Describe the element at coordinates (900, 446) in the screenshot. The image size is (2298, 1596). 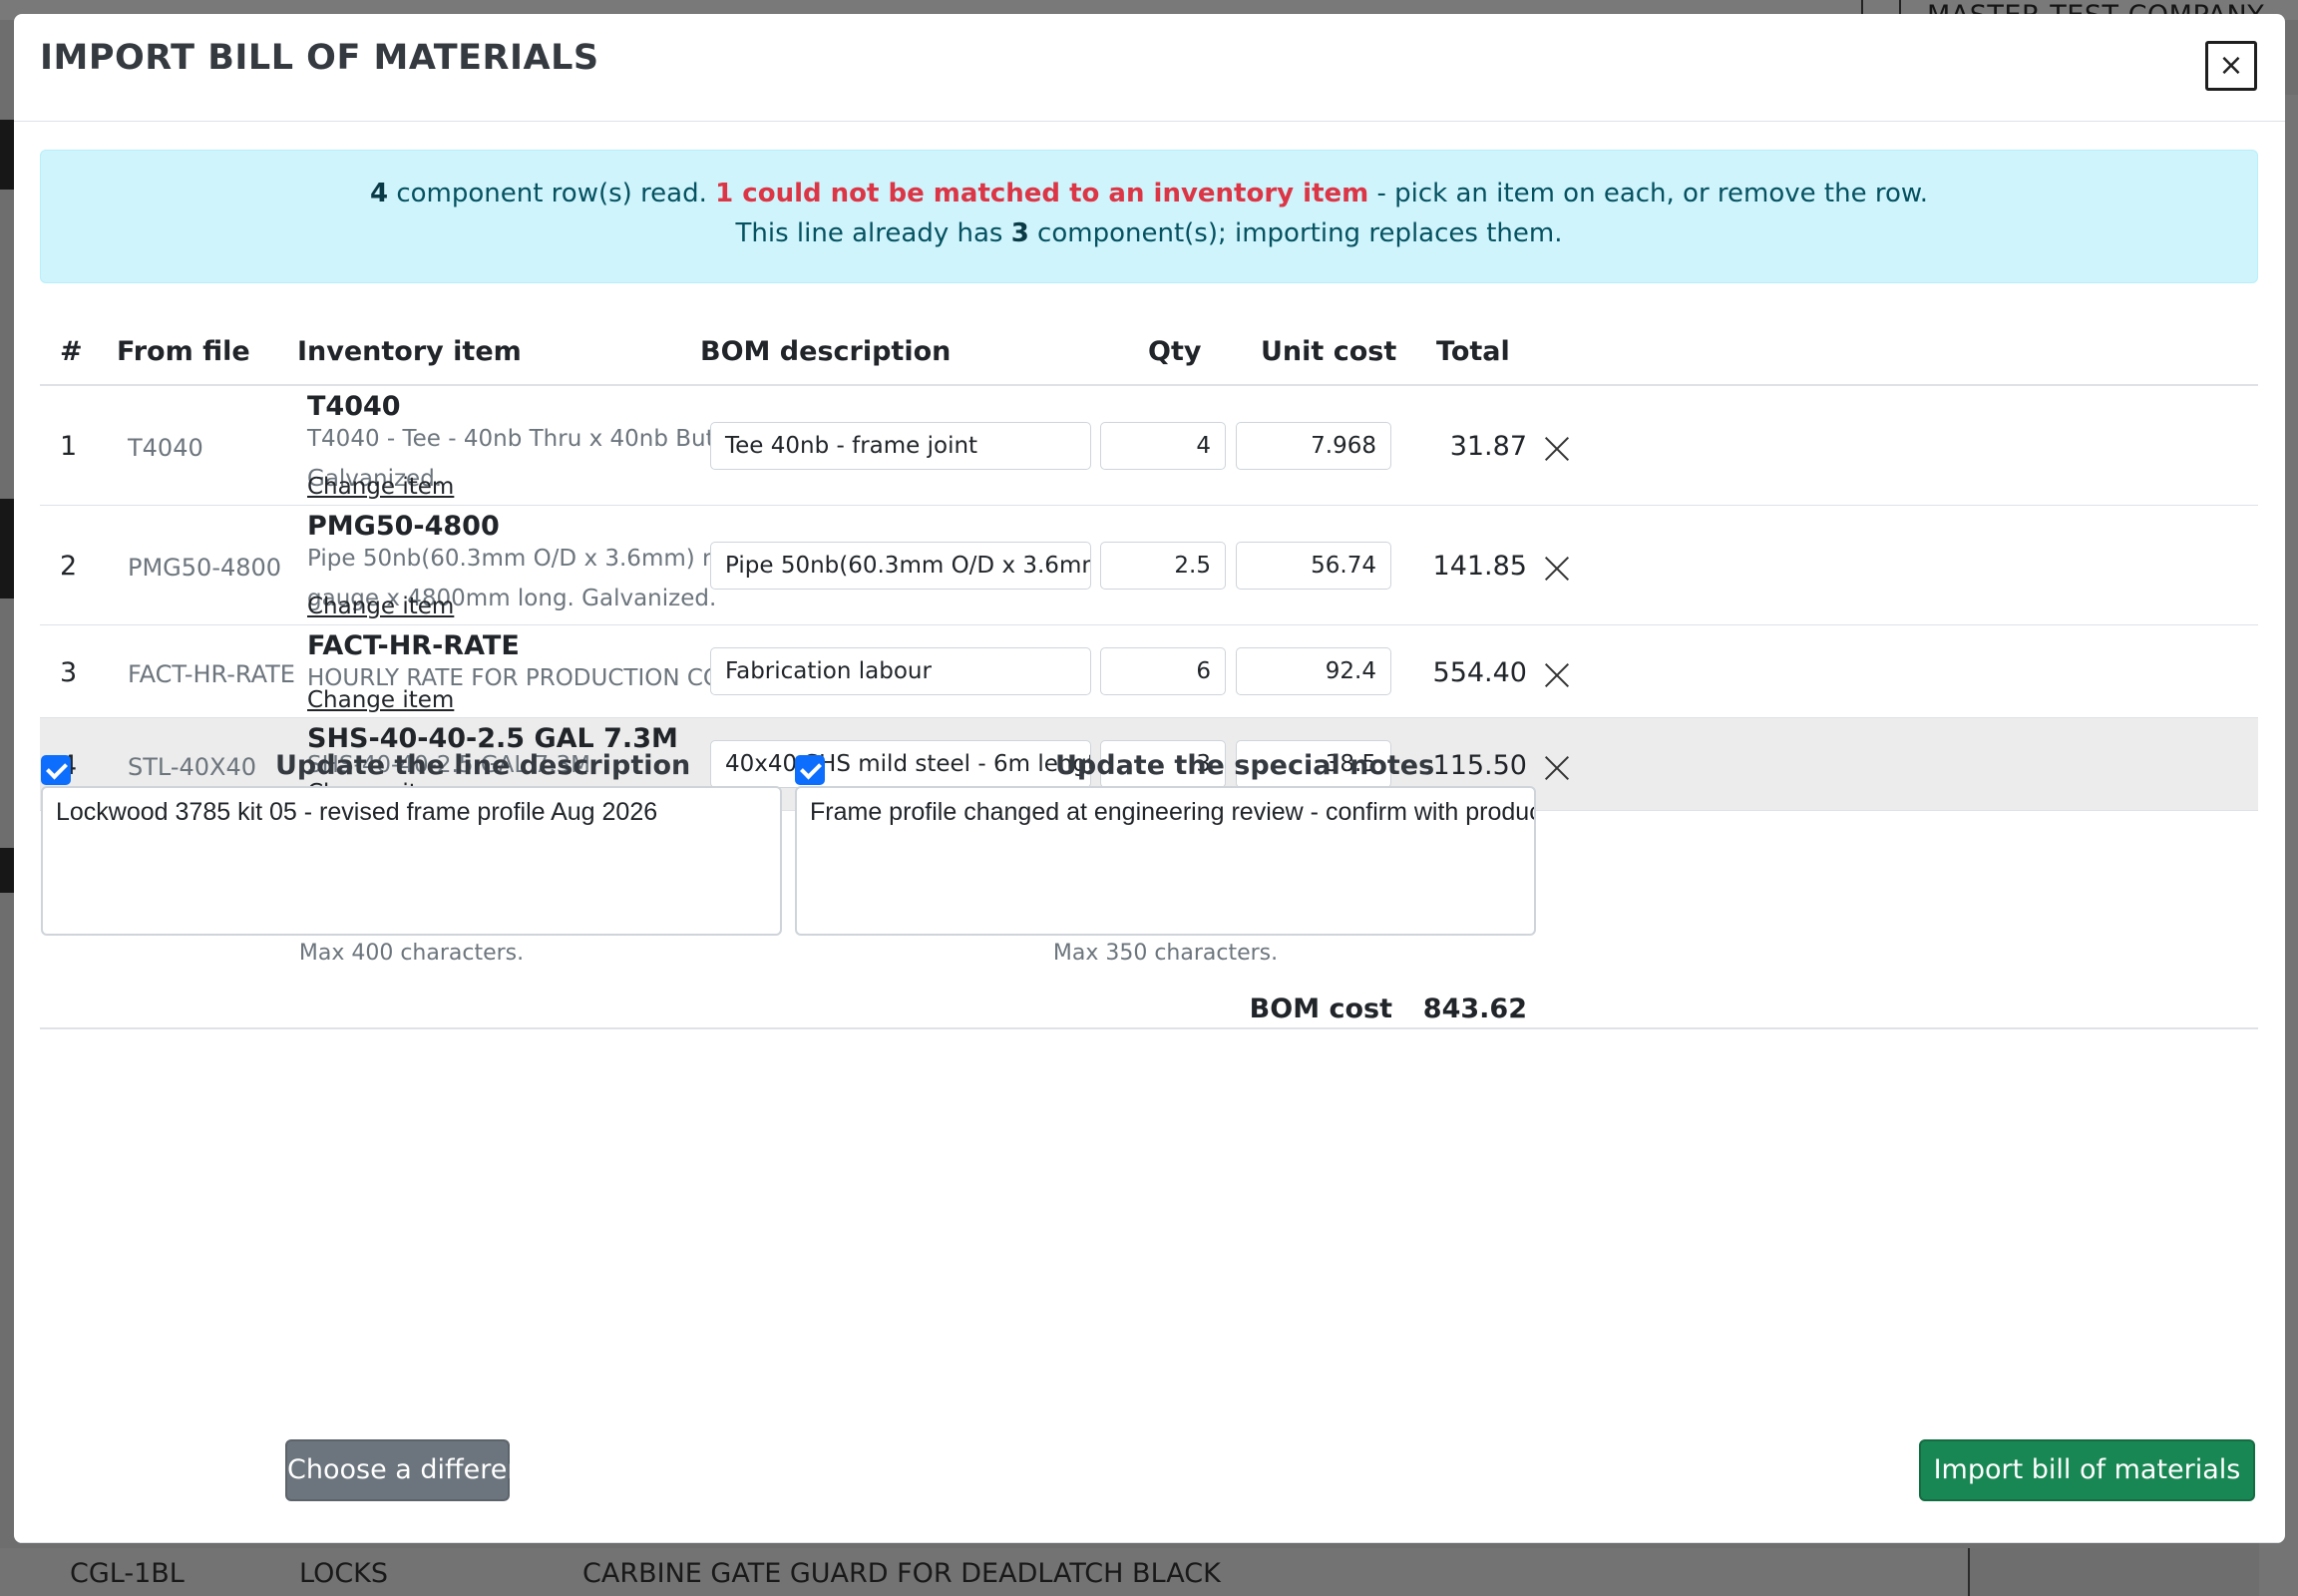
I see `bom-description-input: Tee 40nb - frame joint` at that location.